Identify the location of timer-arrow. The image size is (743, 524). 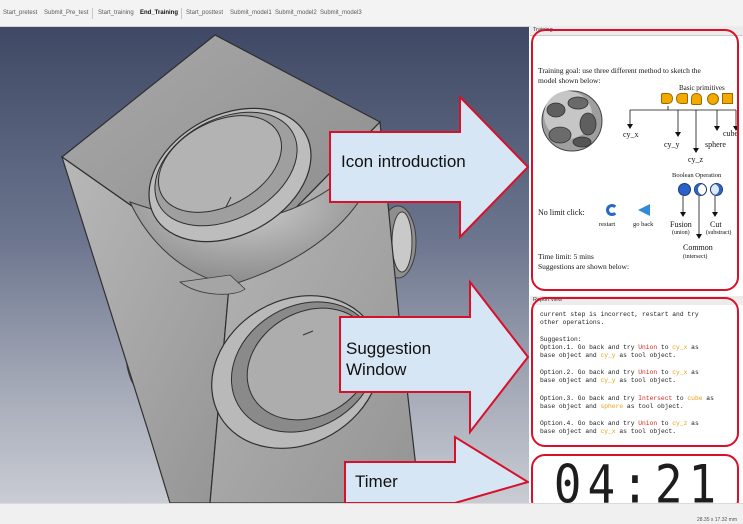
(436, 469).